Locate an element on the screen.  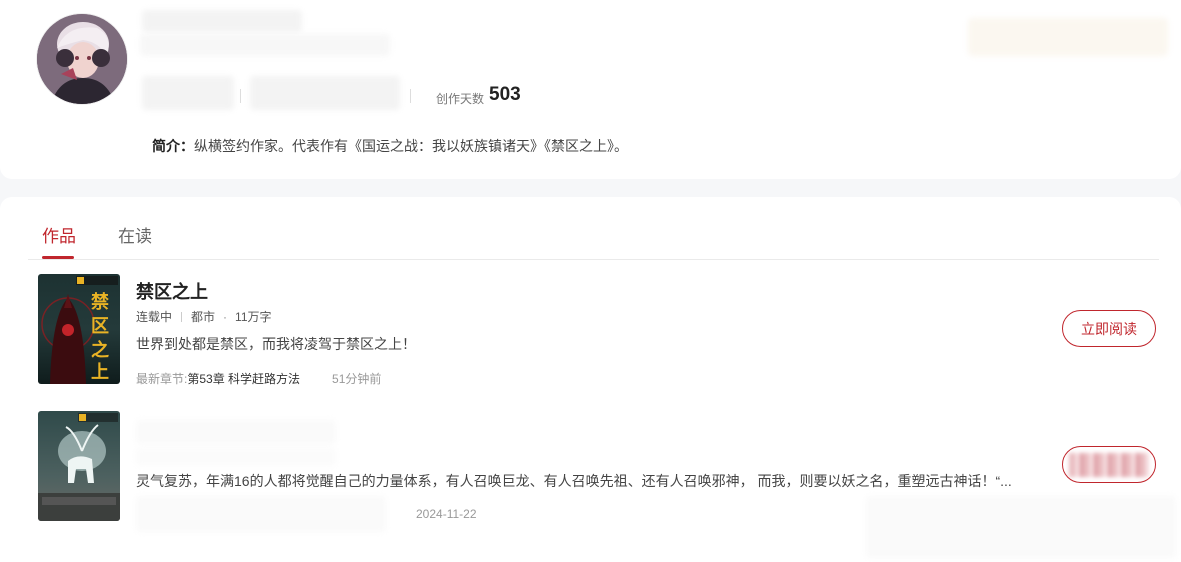
read-now-button-redacted is located at coordinates (1109, 464).